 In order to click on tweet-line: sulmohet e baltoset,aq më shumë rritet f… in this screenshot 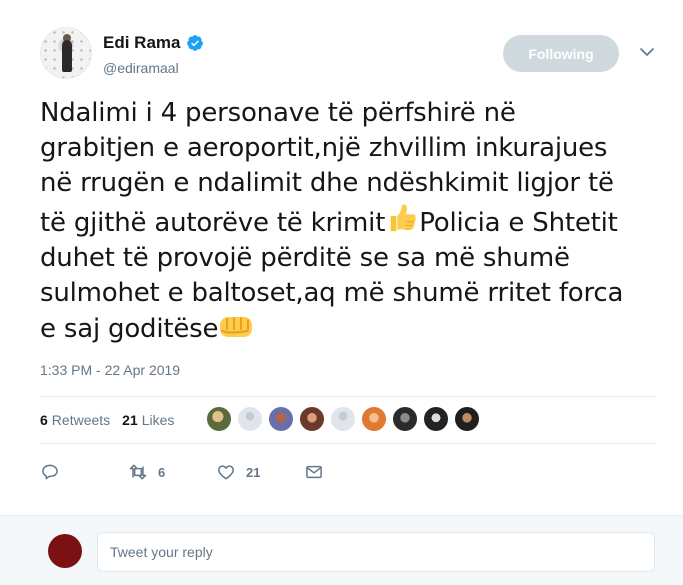, I will do `click(332, 293)`.